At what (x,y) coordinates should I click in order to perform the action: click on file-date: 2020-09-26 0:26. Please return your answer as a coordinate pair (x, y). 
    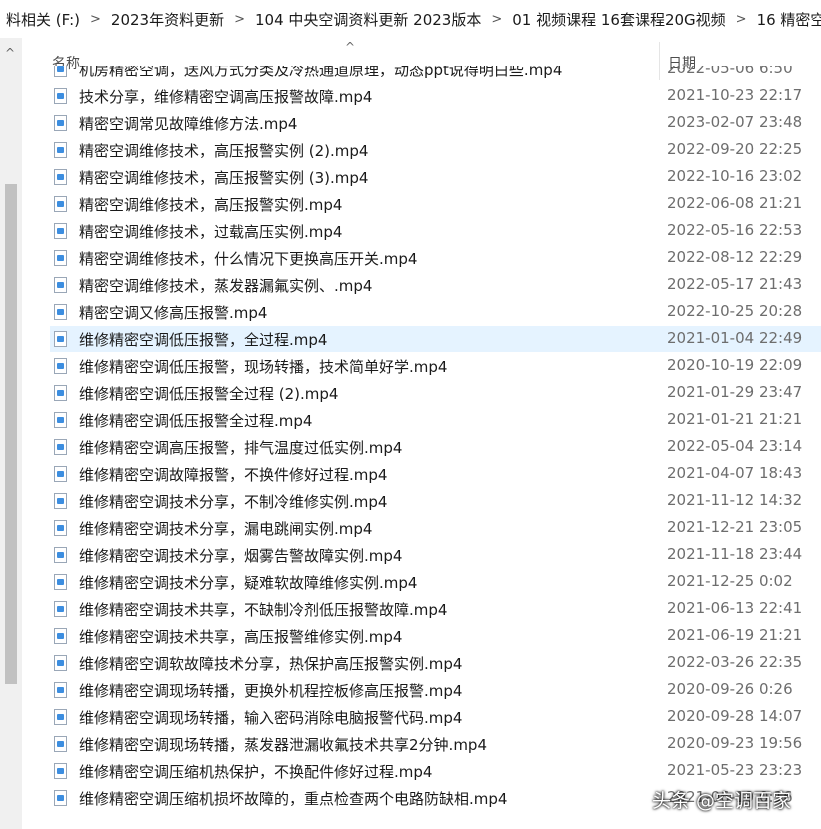
    Looking at the image, I should click on (730, 689).